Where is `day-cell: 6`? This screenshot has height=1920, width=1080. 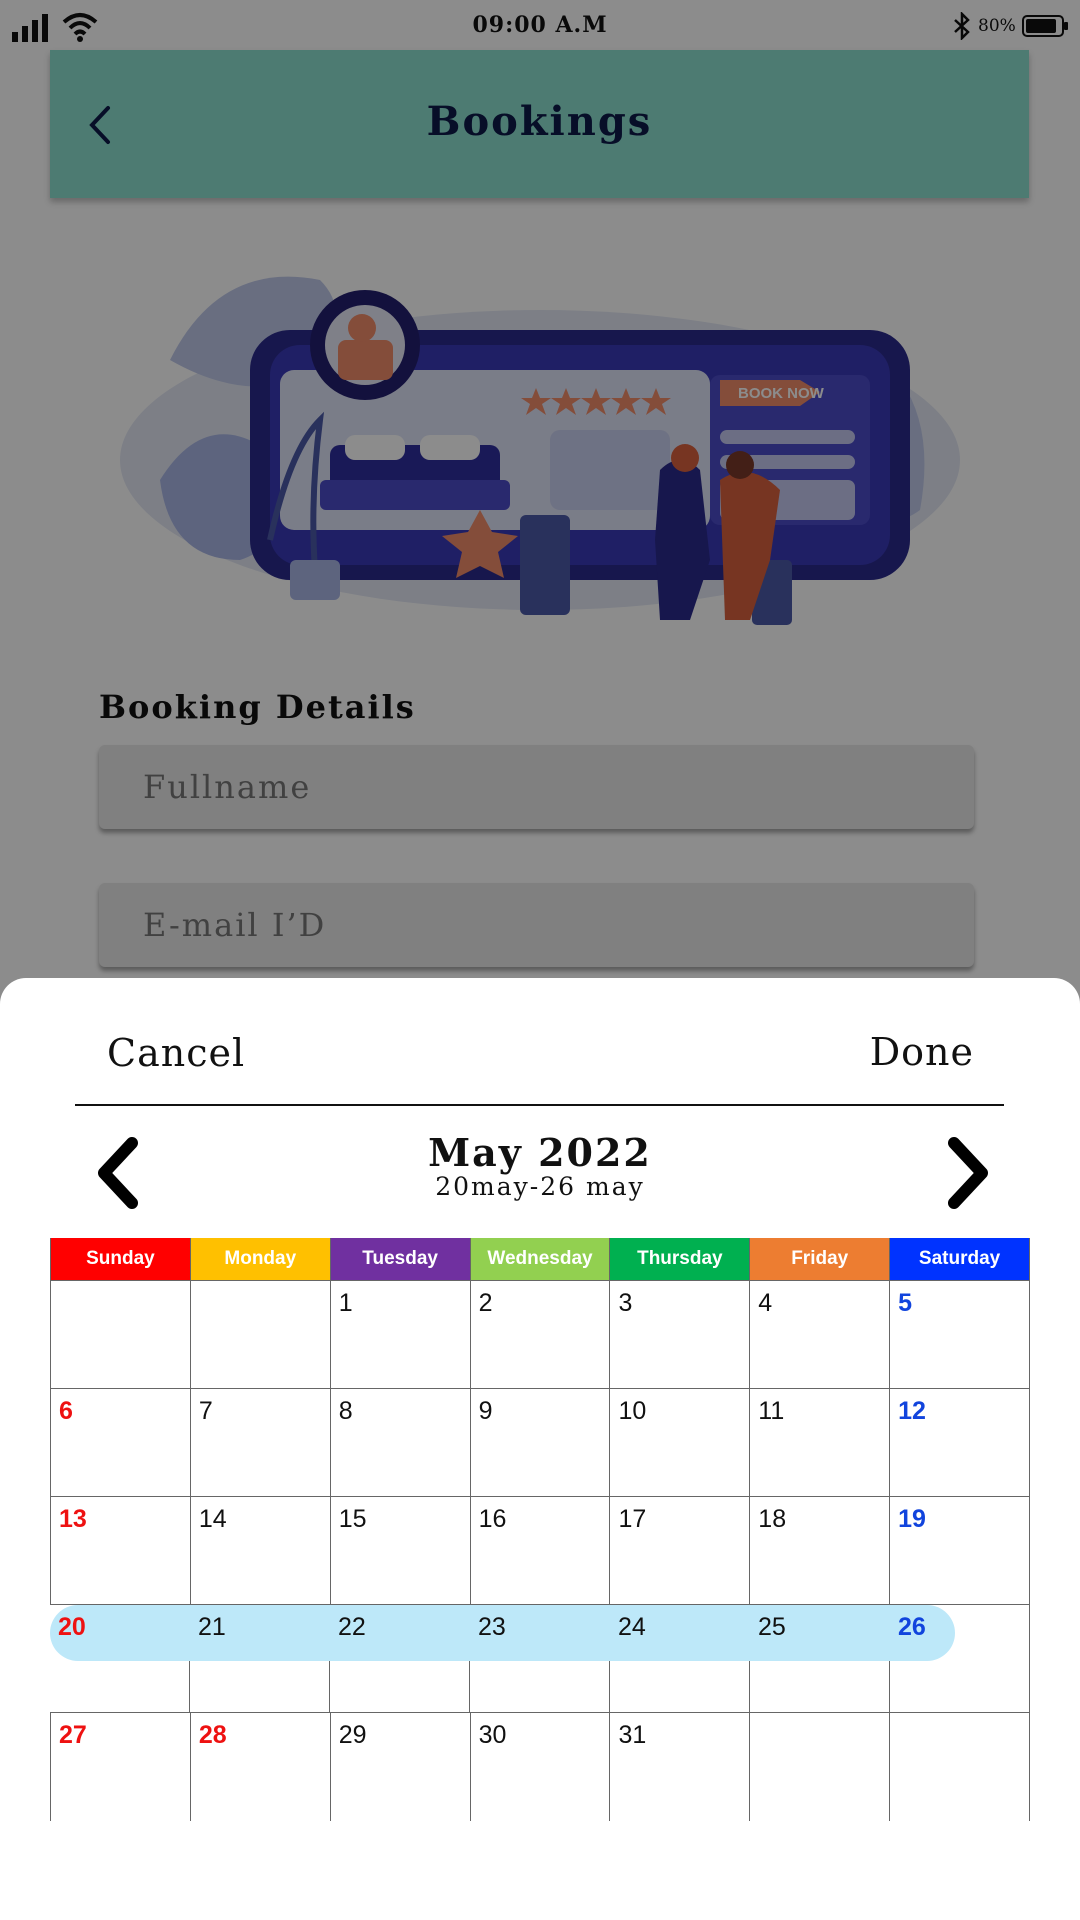 day-cell: 6 is located at coordinates (120, 1443).